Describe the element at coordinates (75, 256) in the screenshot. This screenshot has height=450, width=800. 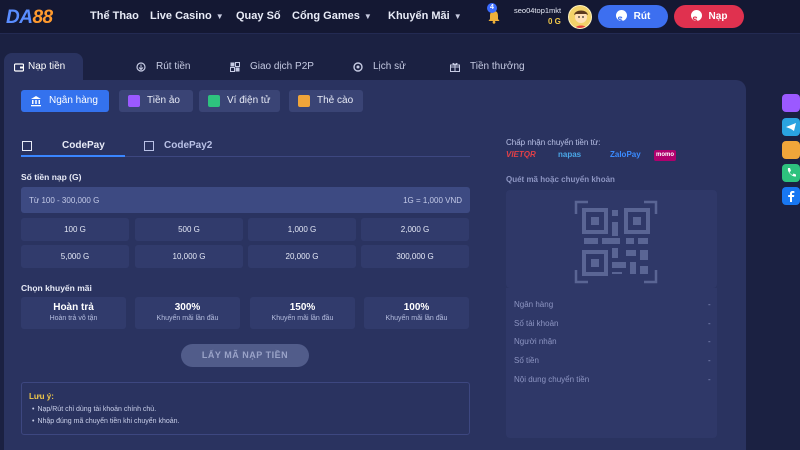
I see `amount-option: 5,000 G` at that location.